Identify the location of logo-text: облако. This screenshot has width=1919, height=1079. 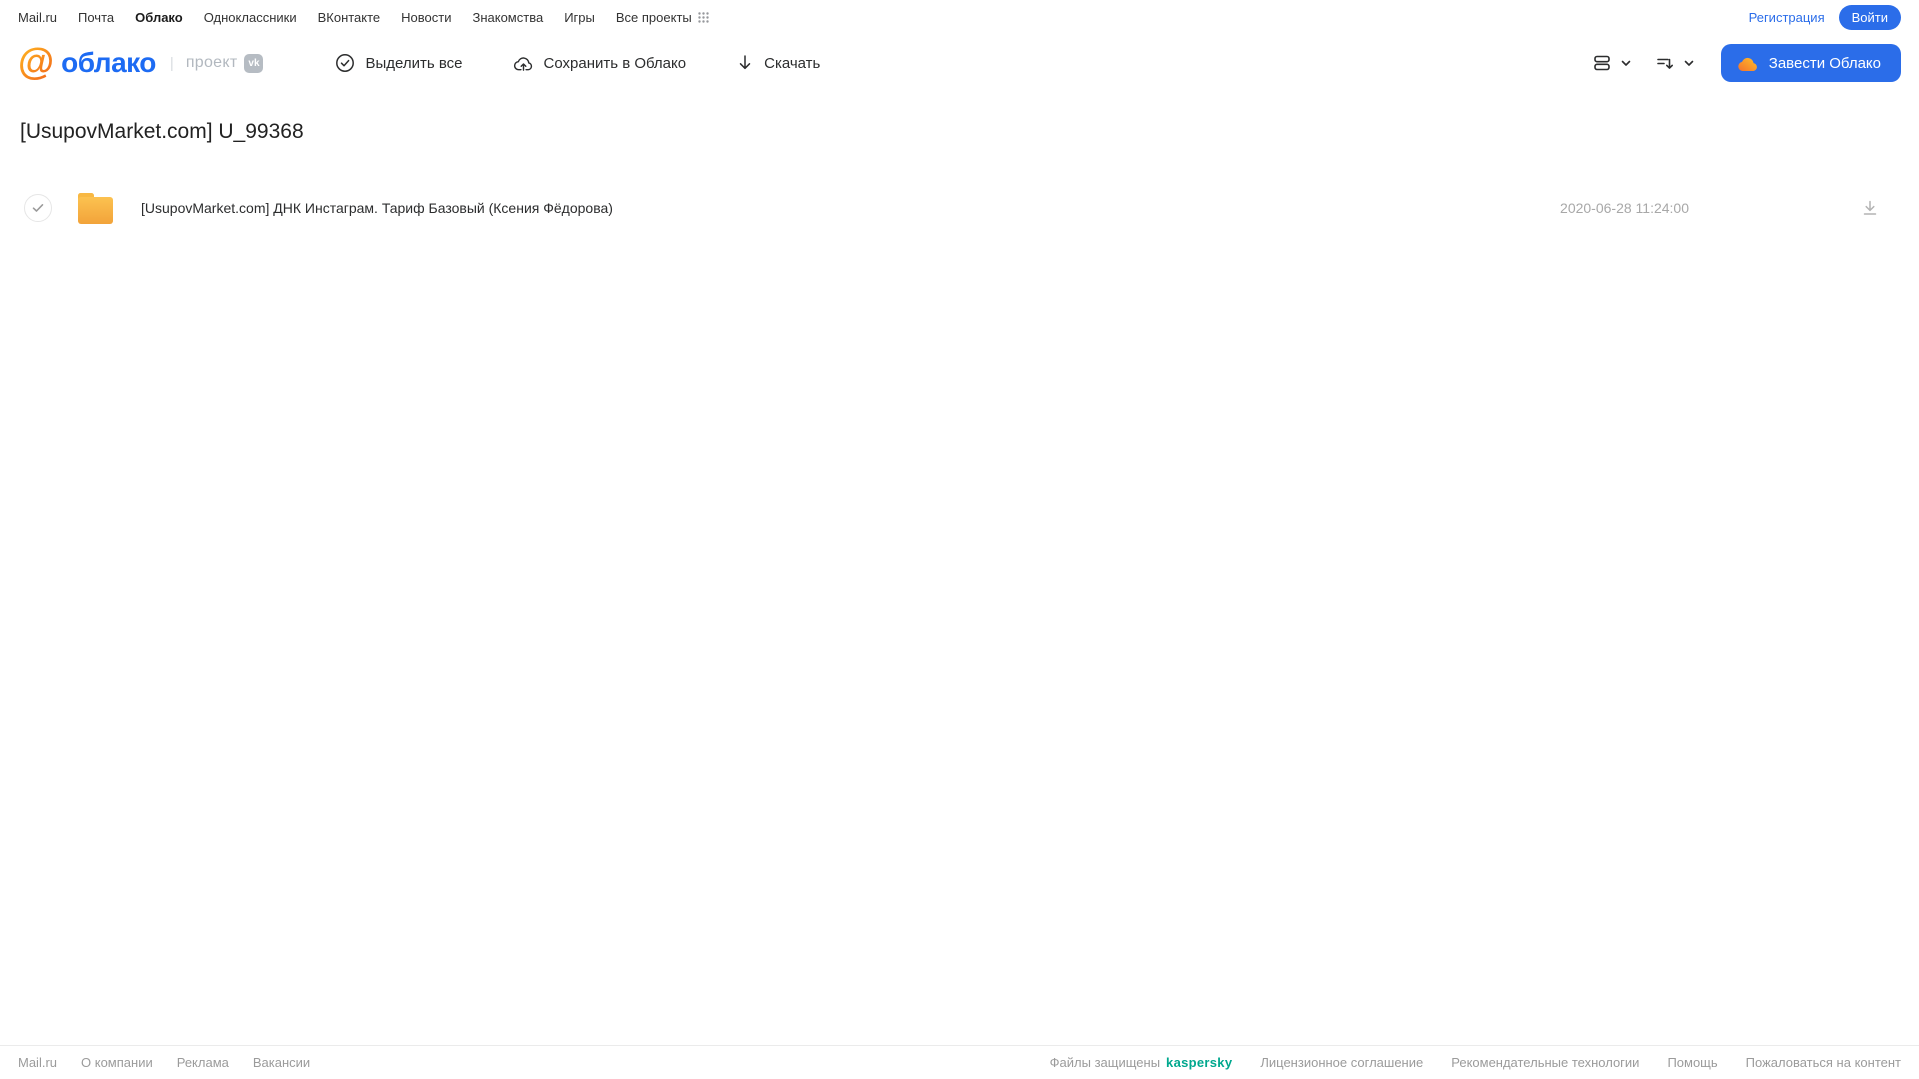
(108, 62).